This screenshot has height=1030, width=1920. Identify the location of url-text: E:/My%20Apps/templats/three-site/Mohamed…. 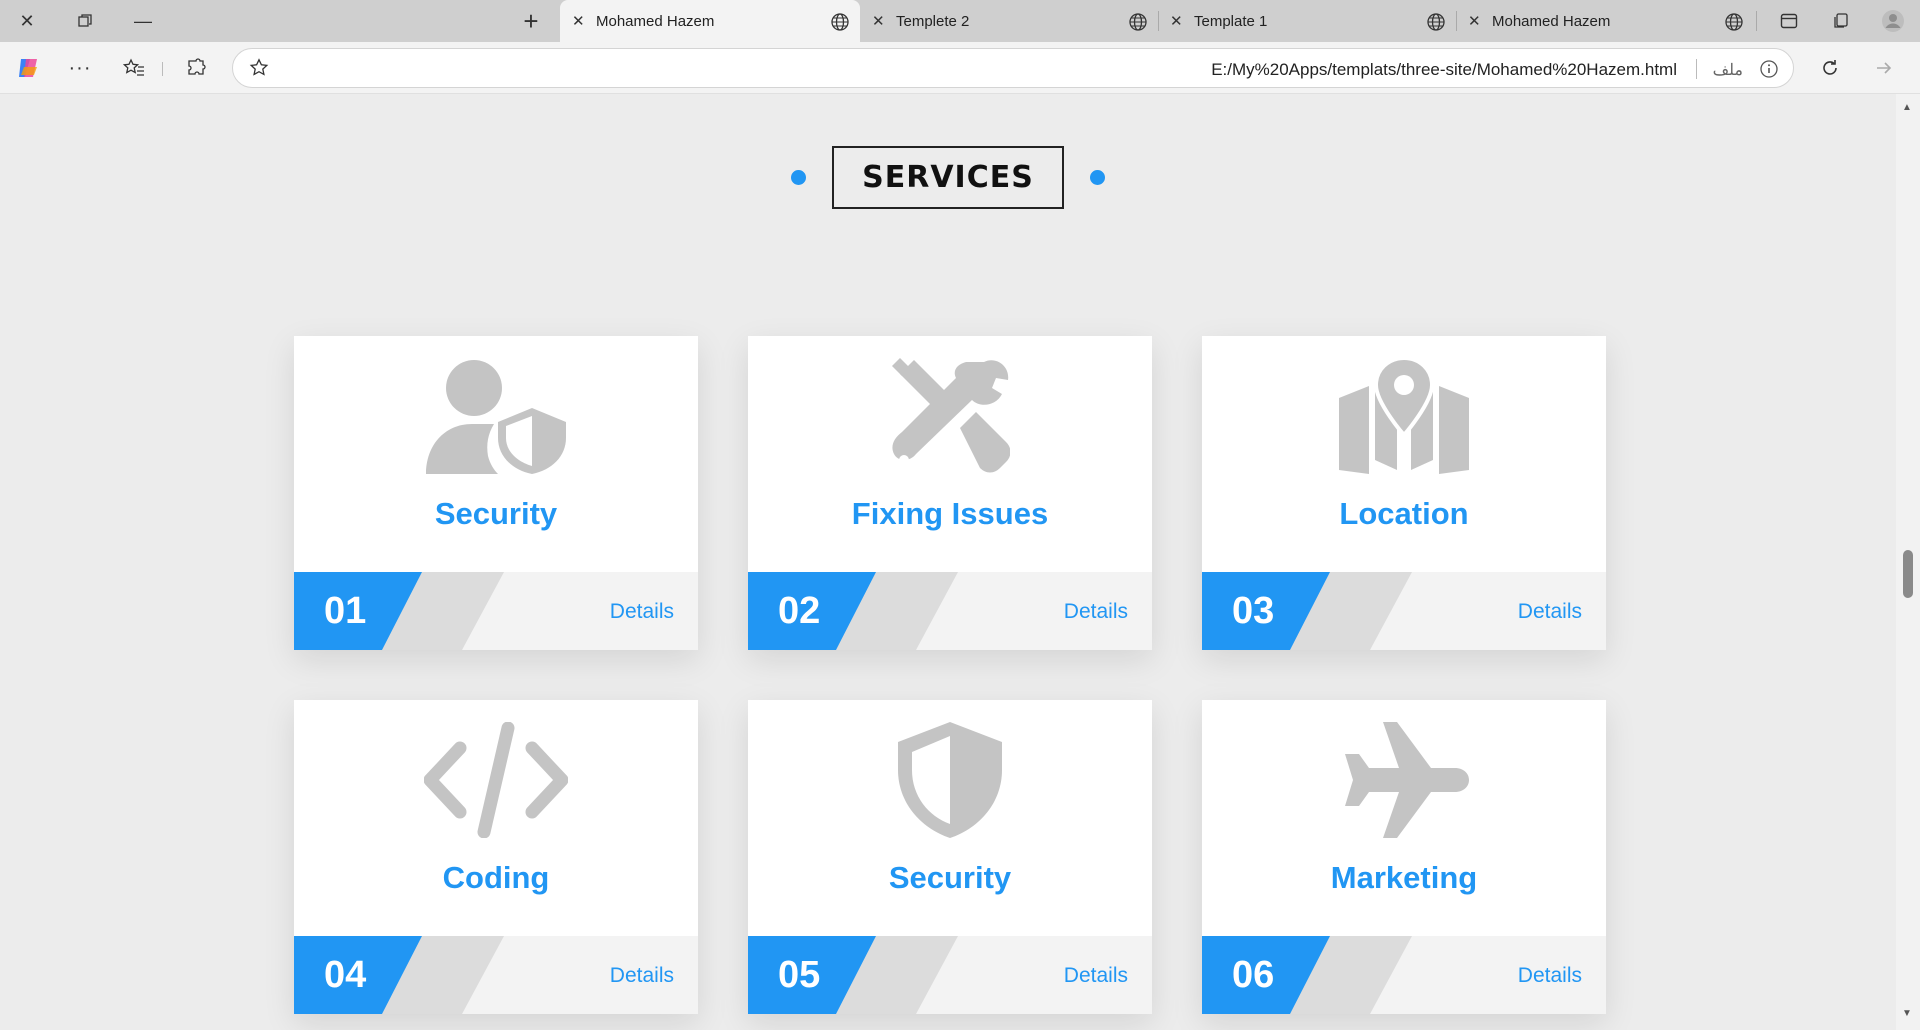
(1444, 70).